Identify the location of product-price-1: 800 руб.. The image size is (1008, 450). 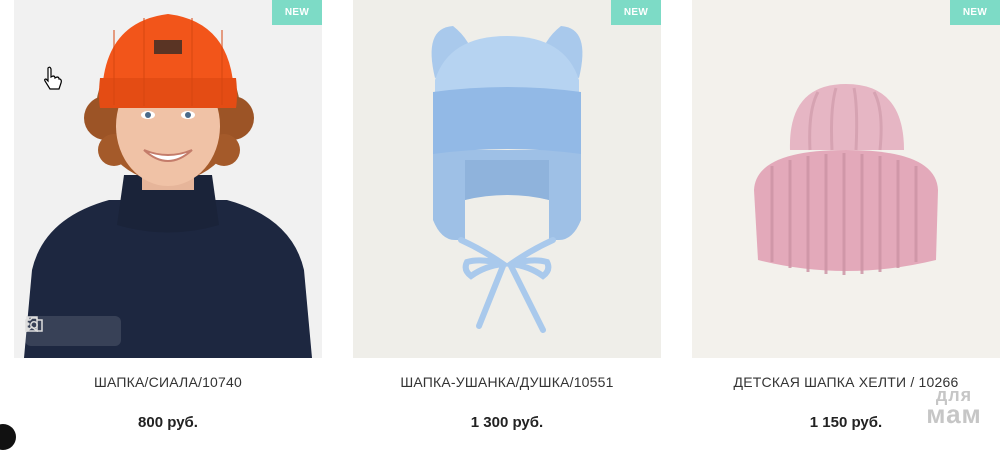
(168, 422).